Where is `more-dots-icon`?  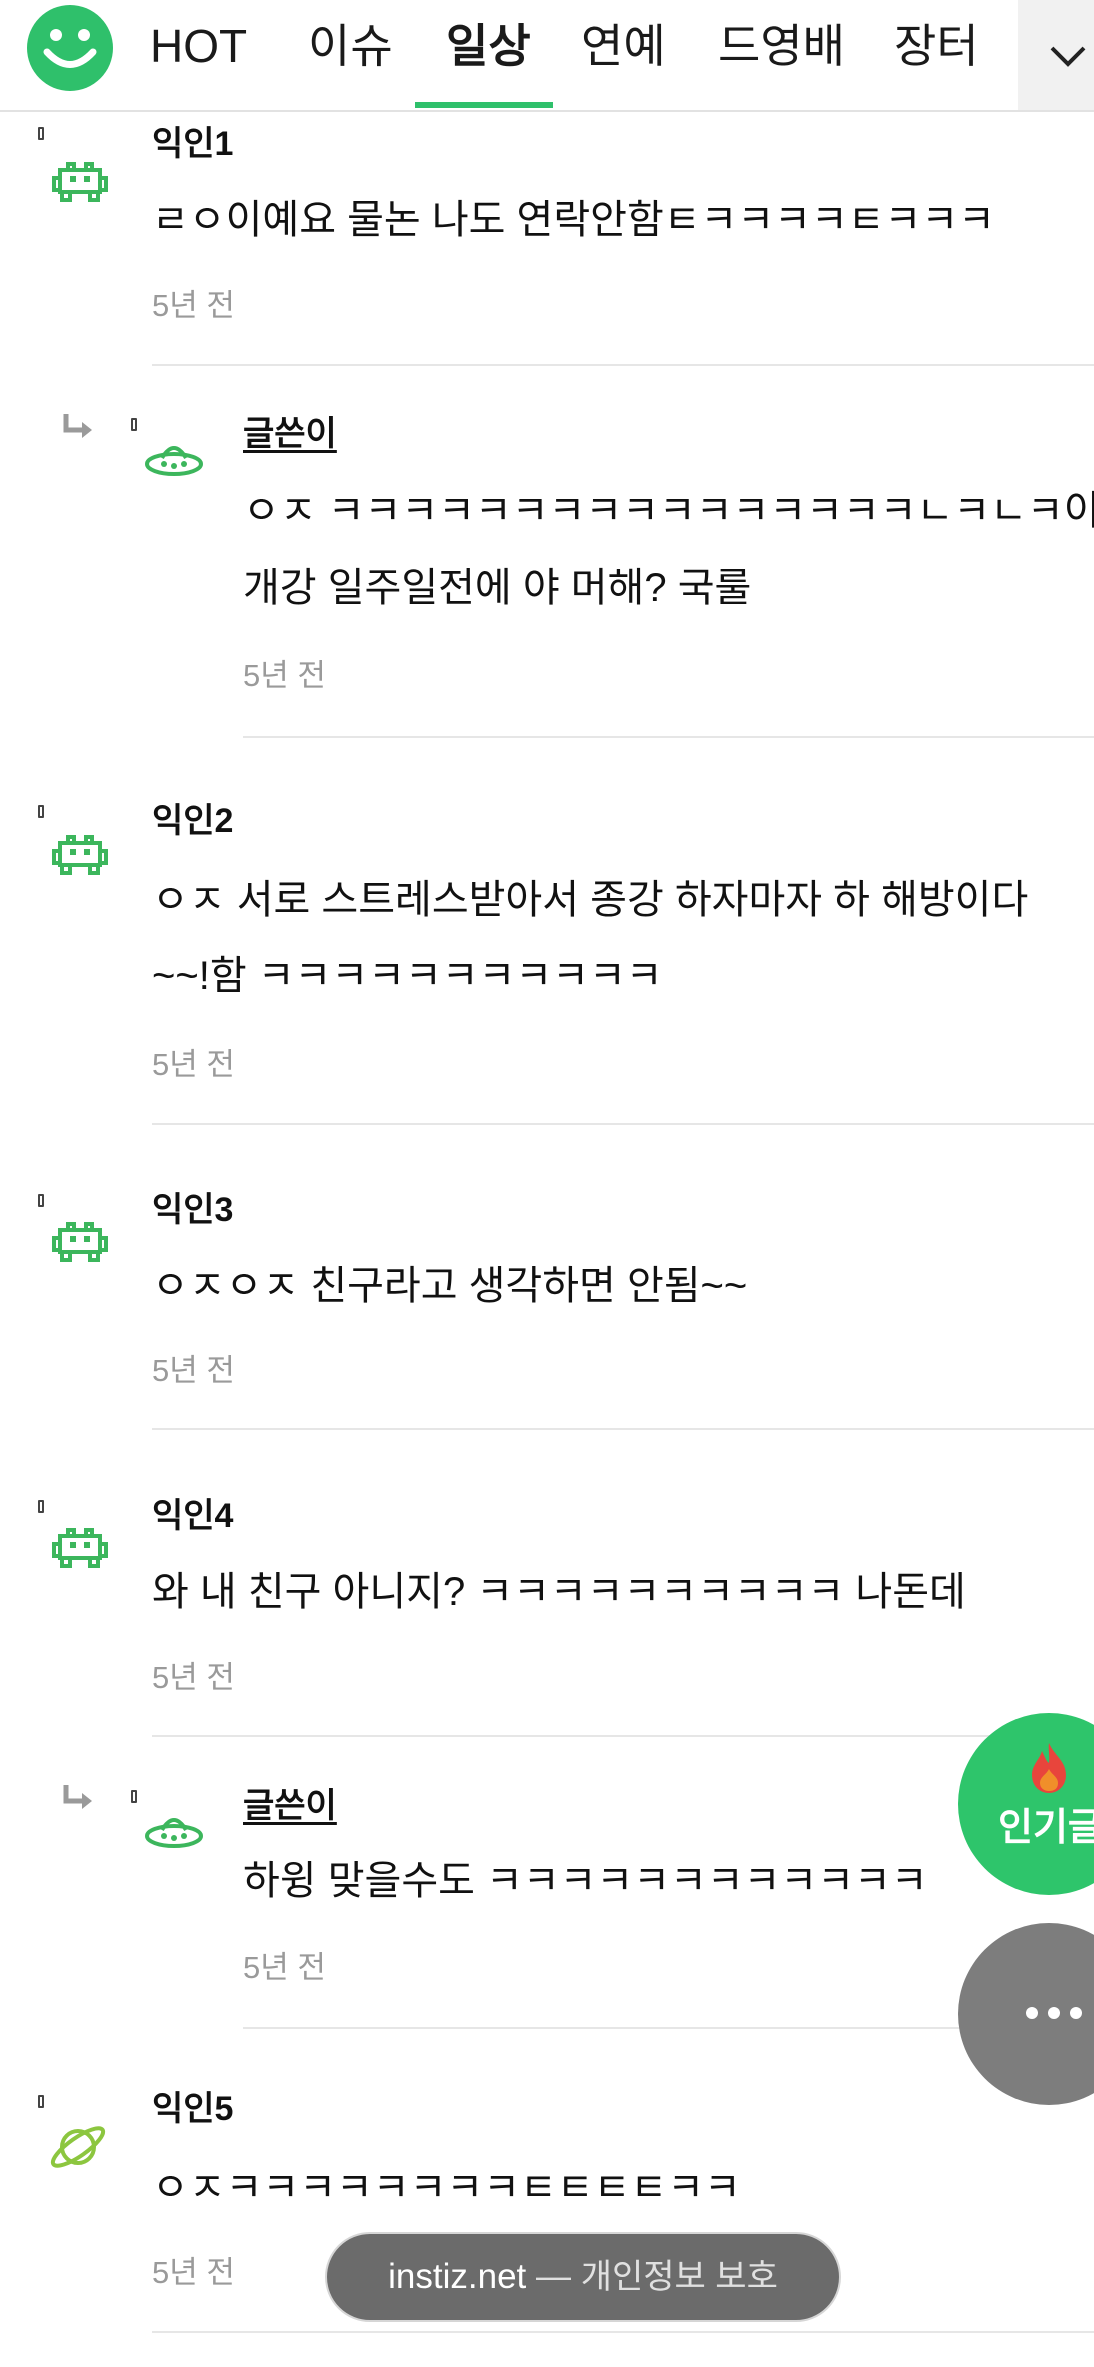
more-dots-icon is located at coordinates (1054, 2013).